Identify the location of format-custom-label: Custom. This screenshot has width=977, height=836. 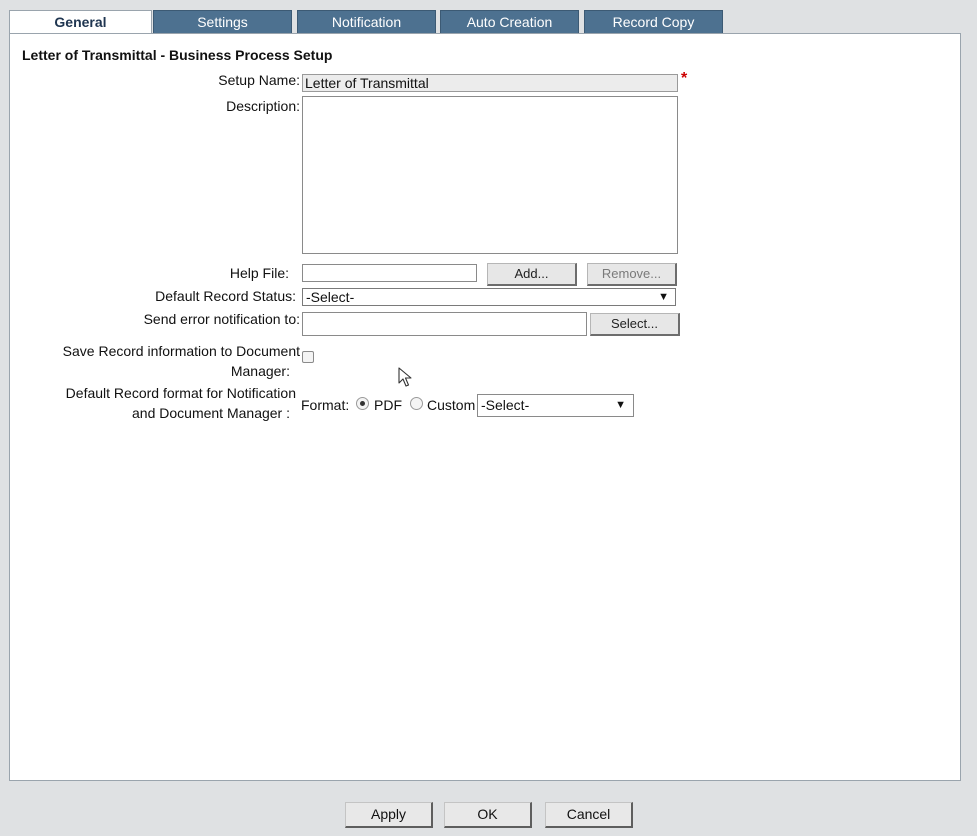
(451, 405).